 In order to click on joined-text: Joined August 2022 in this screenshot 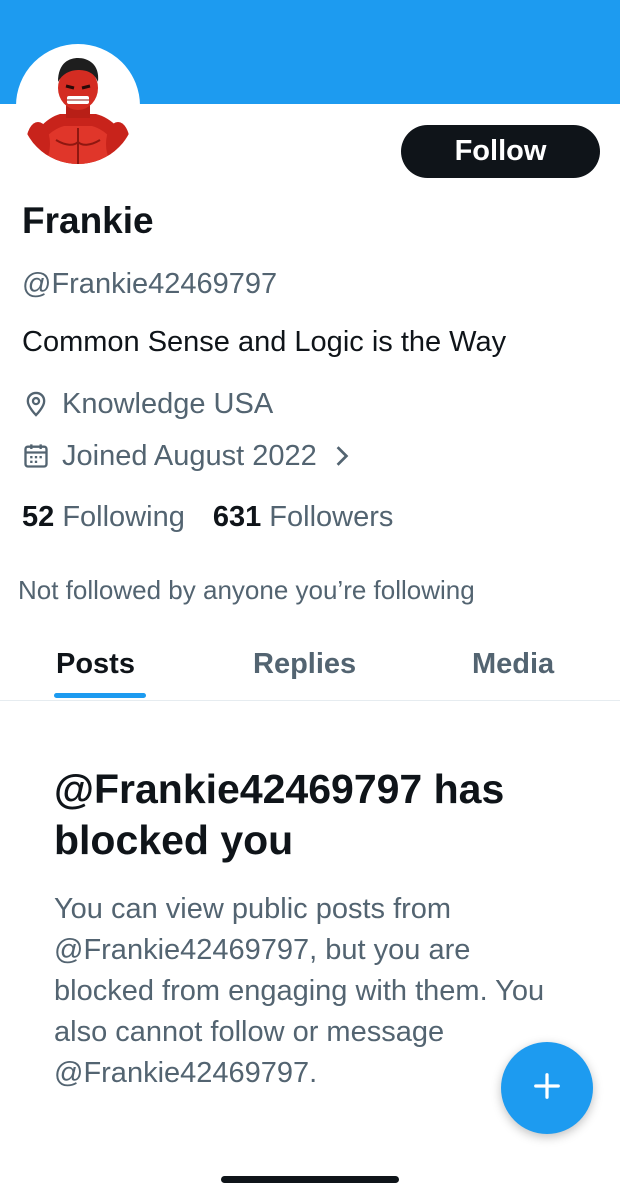, I will do `click(189, 456)`.